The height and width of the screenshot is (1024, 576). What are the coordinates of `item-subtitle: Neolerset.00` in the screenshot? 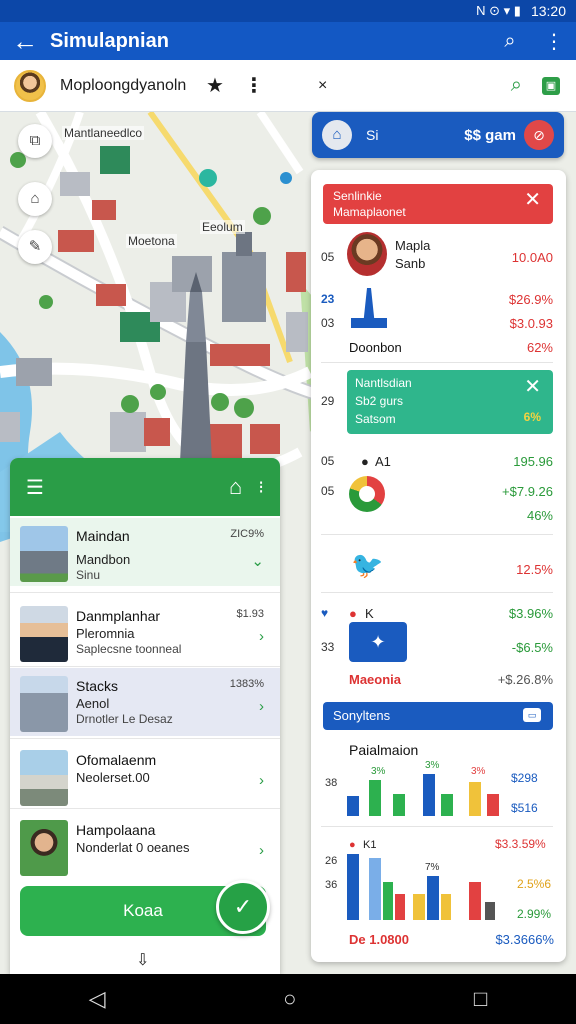 It's located at (113, 777).